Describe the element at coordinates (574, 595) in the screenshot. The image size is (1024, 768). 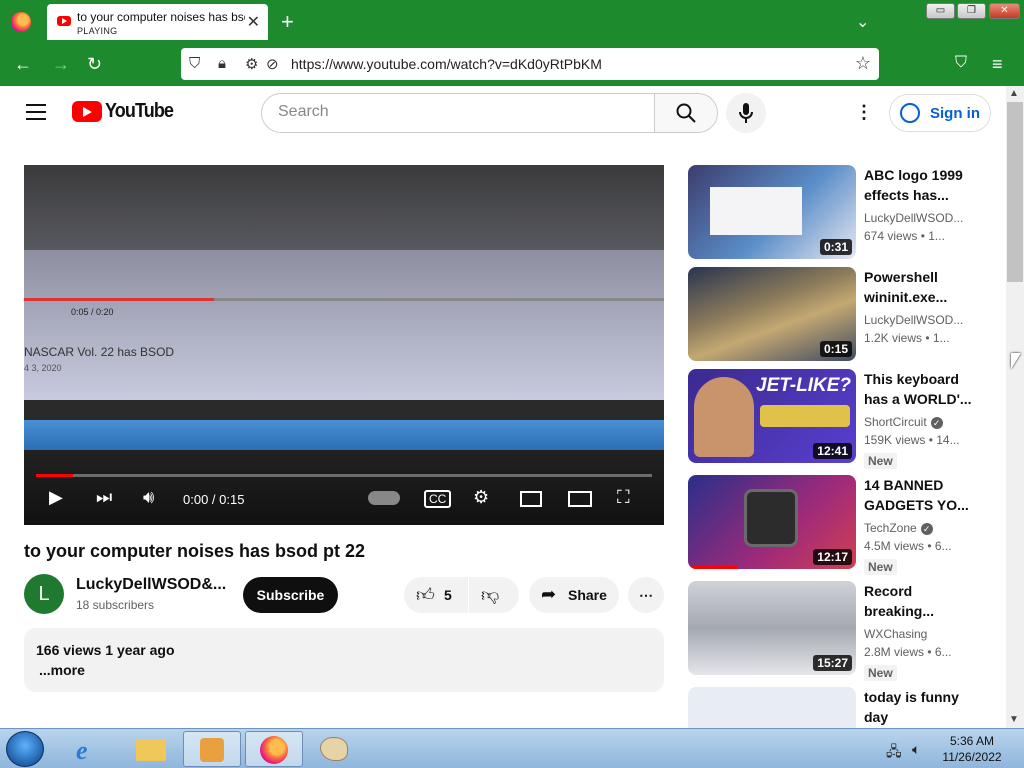
I see `share-button: ➦ Share` at that location.